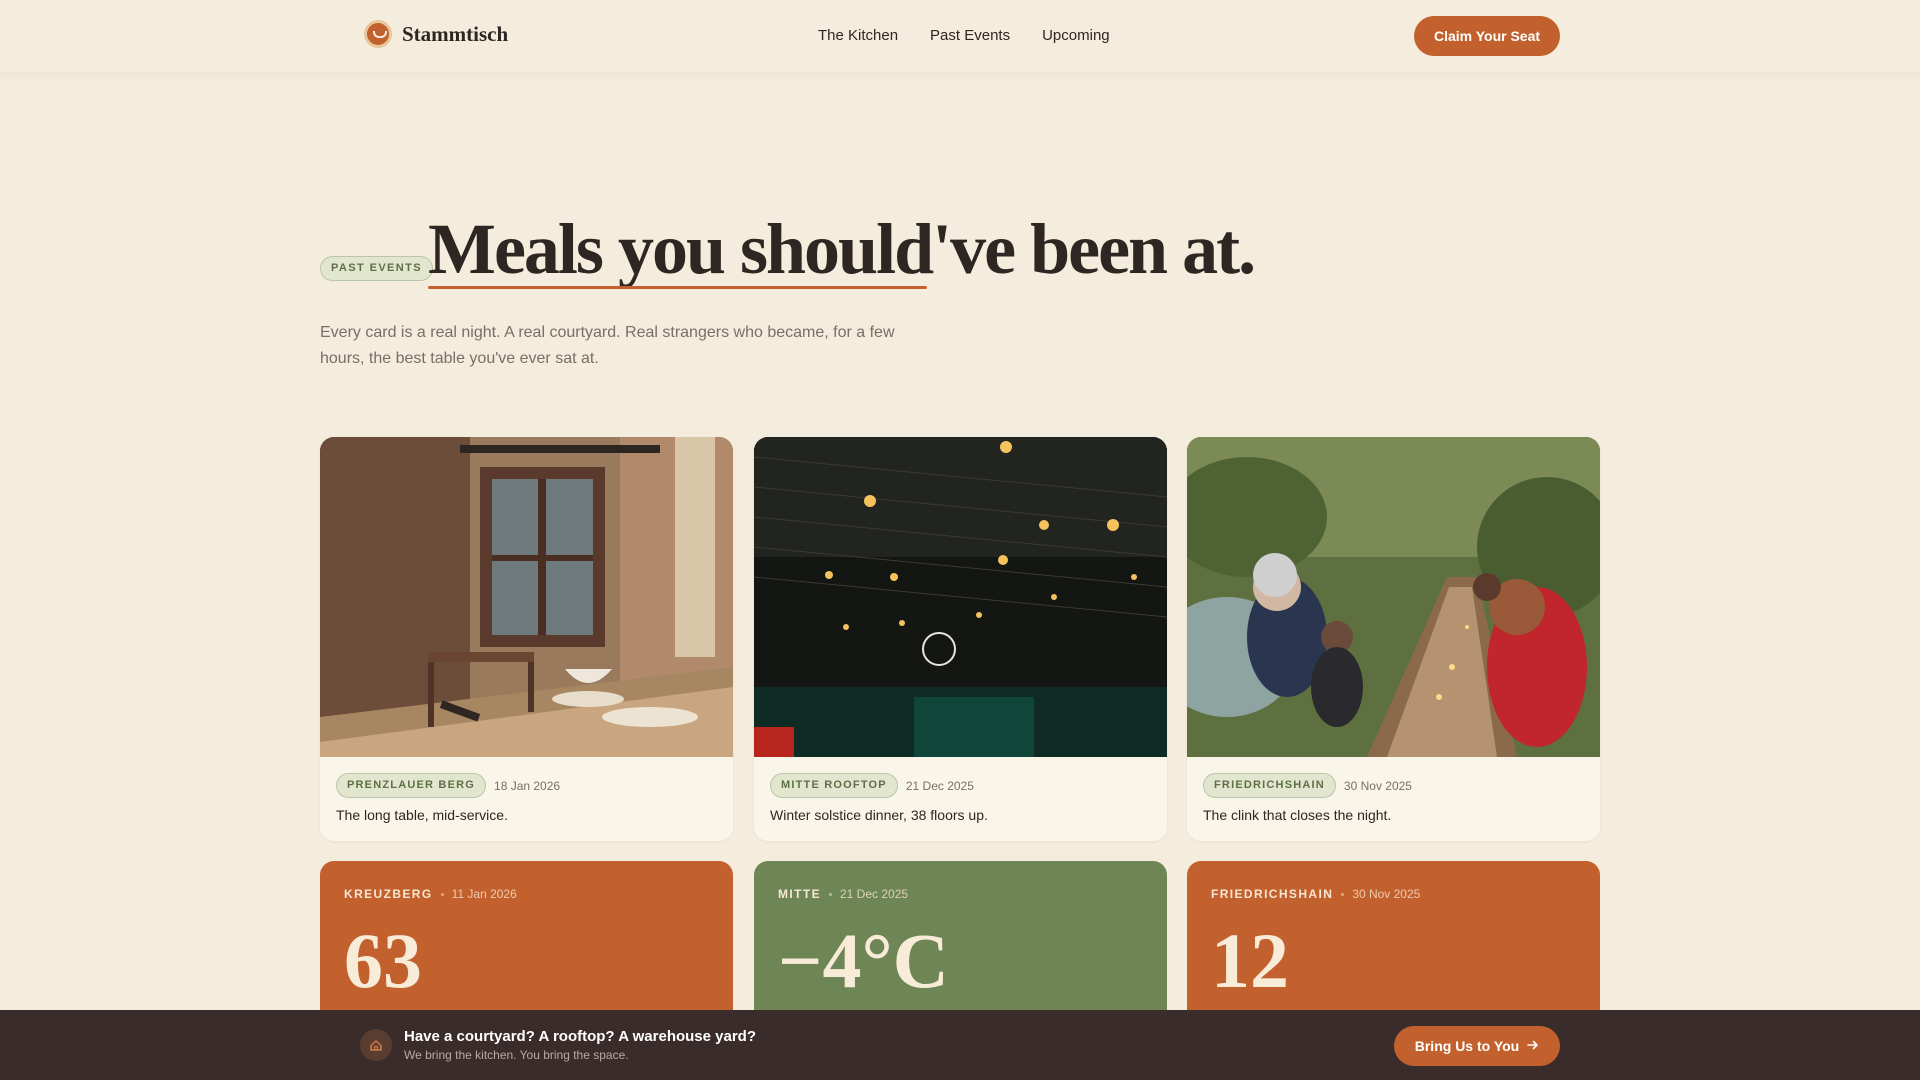 The height and width of the screenshot is (1080, 1920). What do you see at coordinates (376, 1045) in the screenshot?
I see `home-icon` at bounding box center [376, 1045].